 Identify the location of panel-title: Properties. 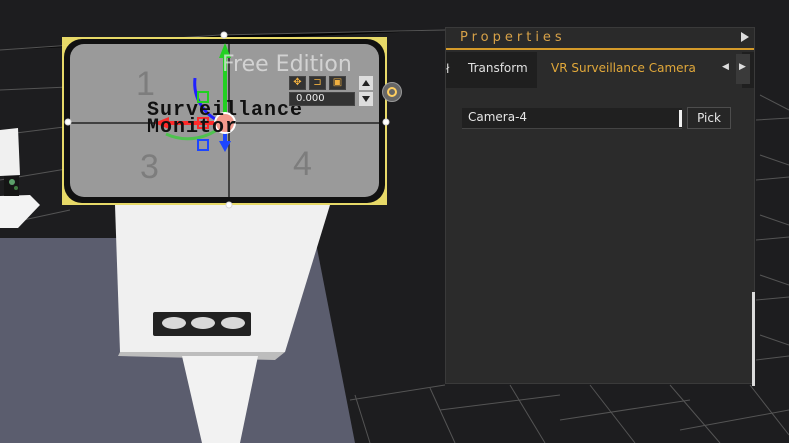
(513, 37).